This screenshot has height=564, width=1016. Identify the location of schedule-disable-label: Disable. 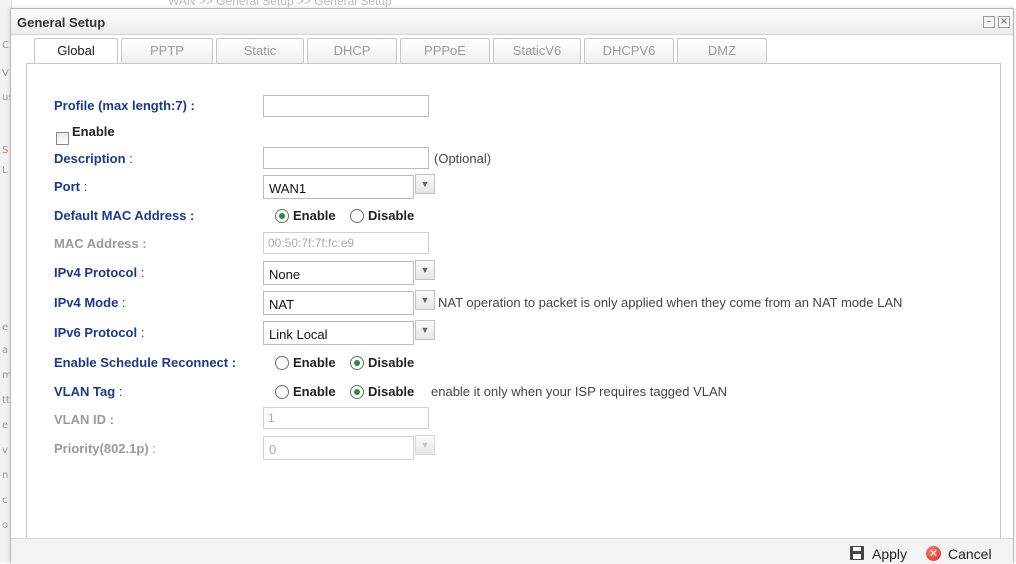
(391, 362).